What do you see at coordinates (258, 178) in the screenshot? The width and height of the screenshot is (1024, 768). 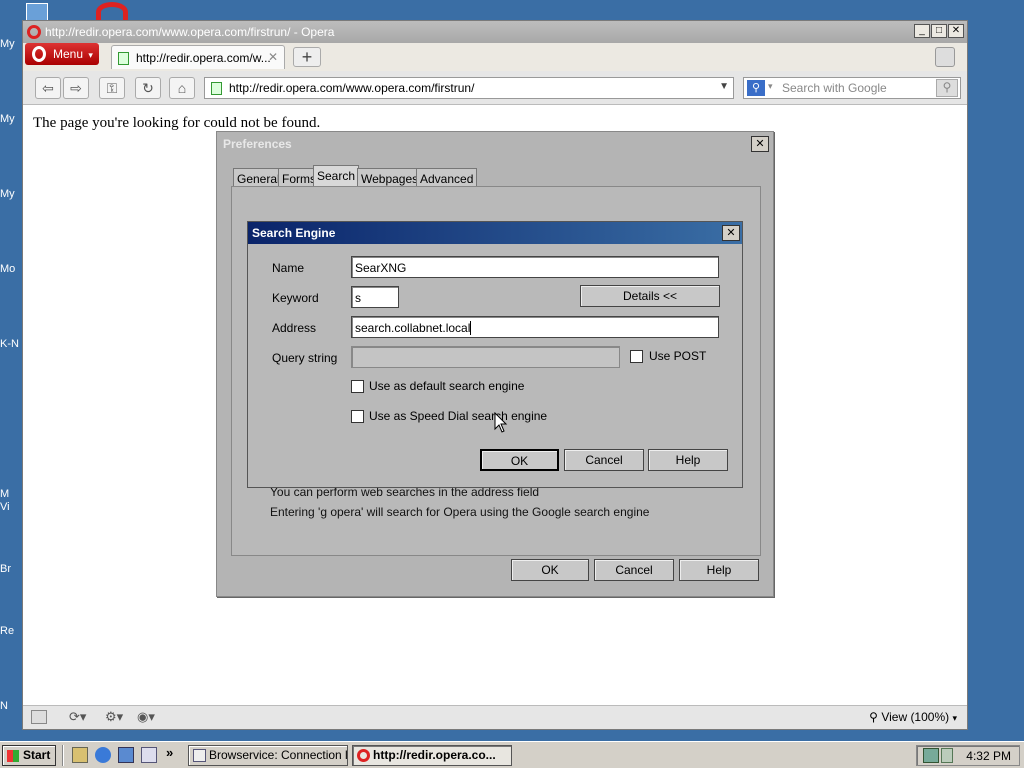 I see `tab-general: General` at bounding box center [258, 178].